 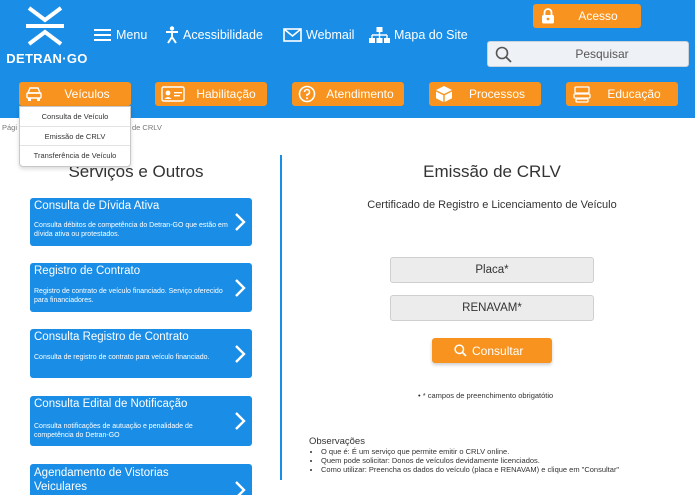 I want to click on acesso-button: Acesso, so click(x=587, y=16).